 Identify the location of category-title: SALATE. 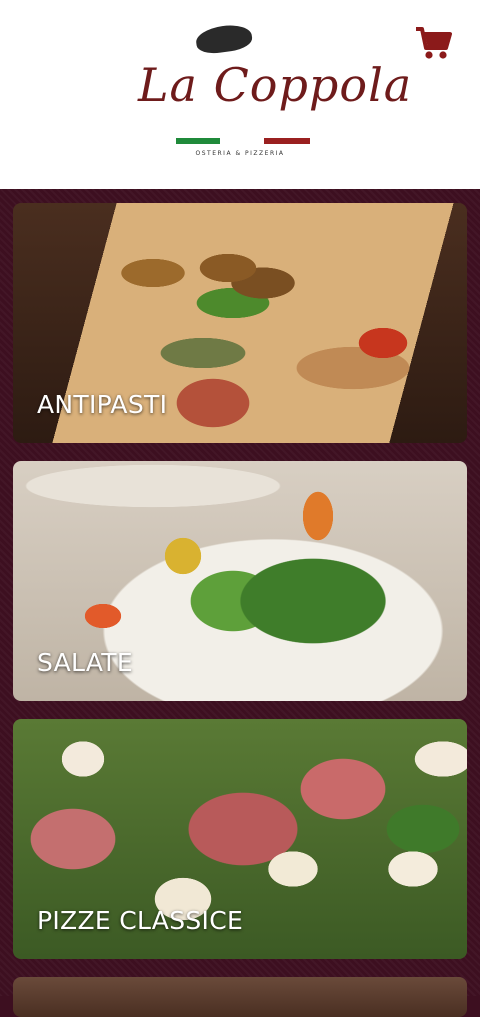
(85, 662).